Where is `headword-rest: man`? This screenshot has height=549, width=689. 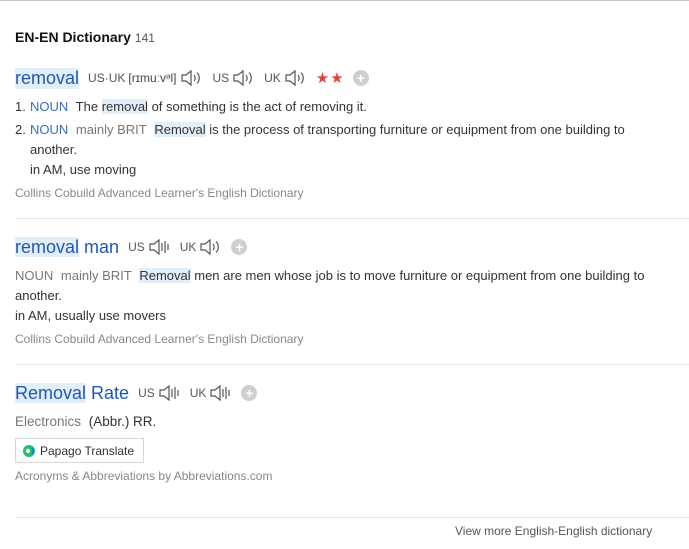
headword-rest: man is located at coordinates (102, 246).